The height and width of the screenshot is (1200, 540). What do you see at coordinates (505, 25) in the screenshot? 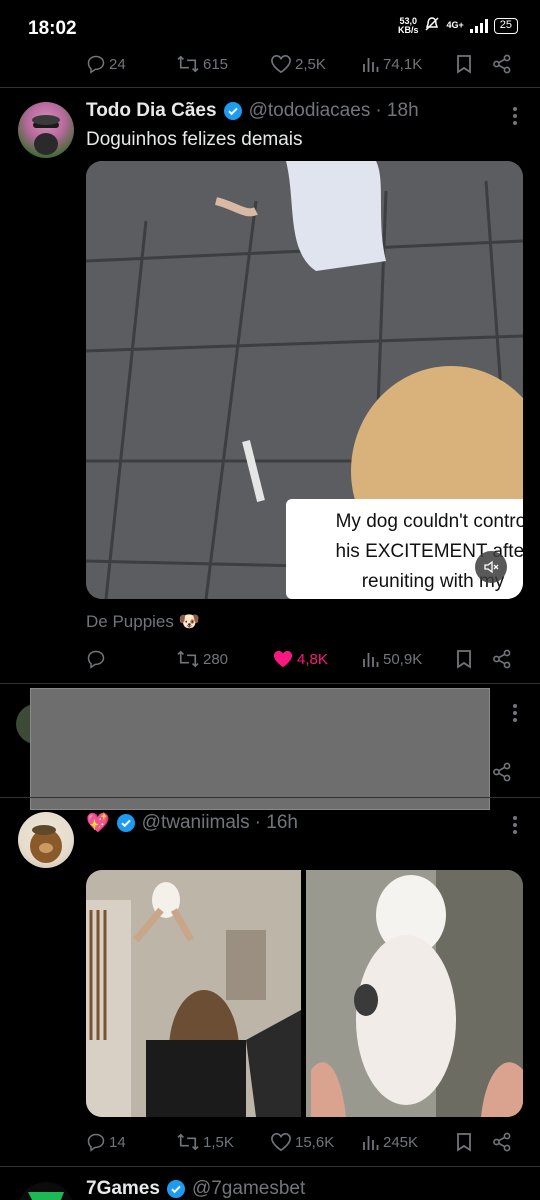
I see `battery-icon: 25` at bounding box center [505, 25].